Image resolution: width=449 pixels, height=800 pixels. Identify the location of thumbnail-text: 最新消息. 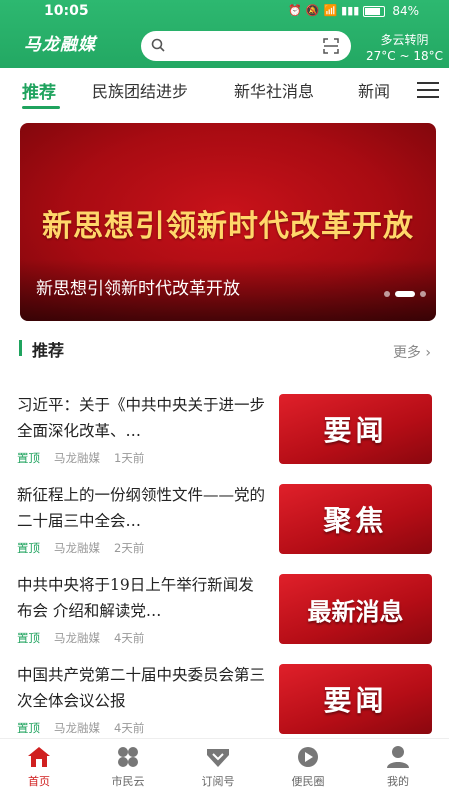
(355, 611).